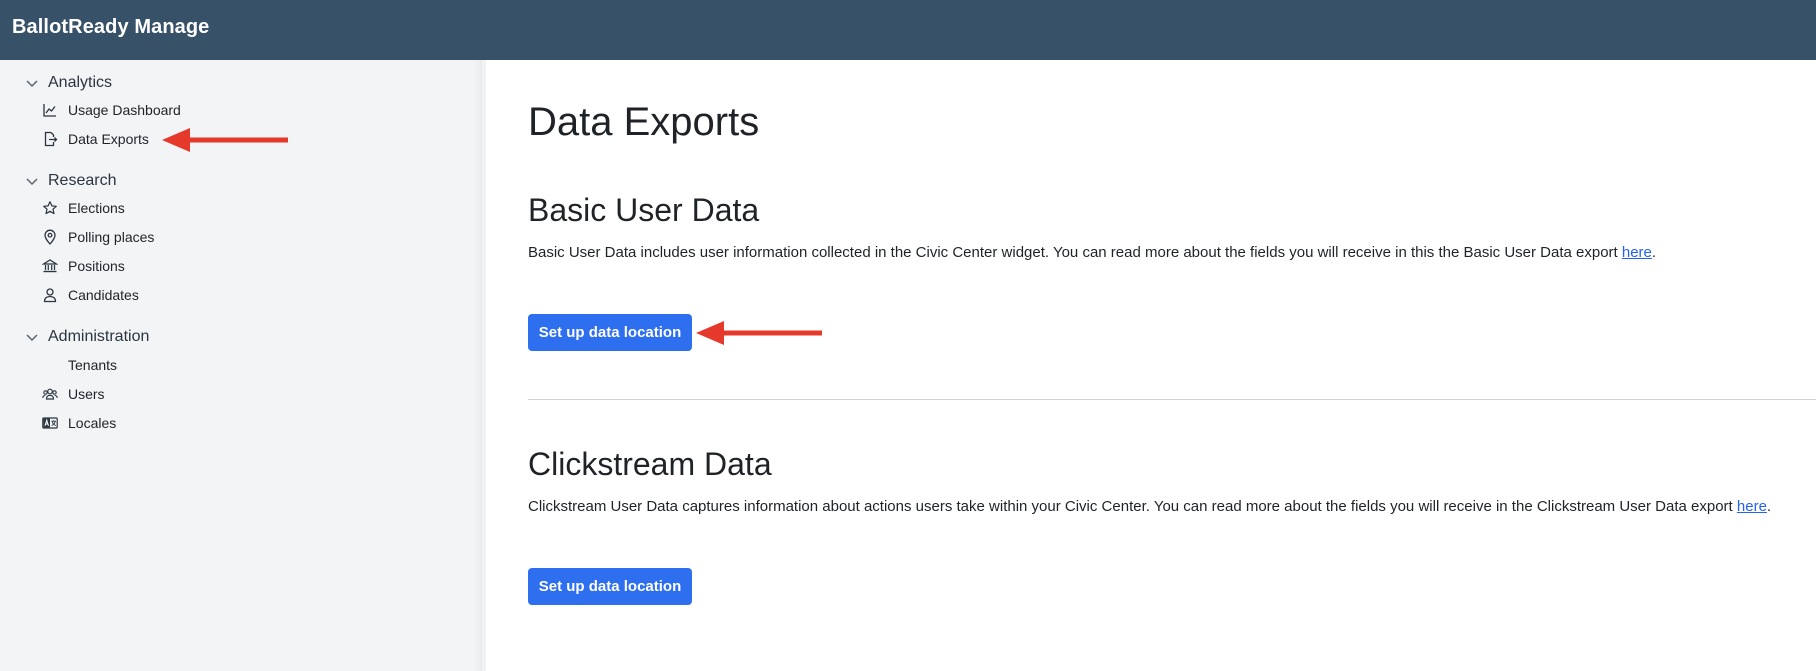 This screenshot has width=1816, height=671. I want to click on language-icon, so click(50, 423).